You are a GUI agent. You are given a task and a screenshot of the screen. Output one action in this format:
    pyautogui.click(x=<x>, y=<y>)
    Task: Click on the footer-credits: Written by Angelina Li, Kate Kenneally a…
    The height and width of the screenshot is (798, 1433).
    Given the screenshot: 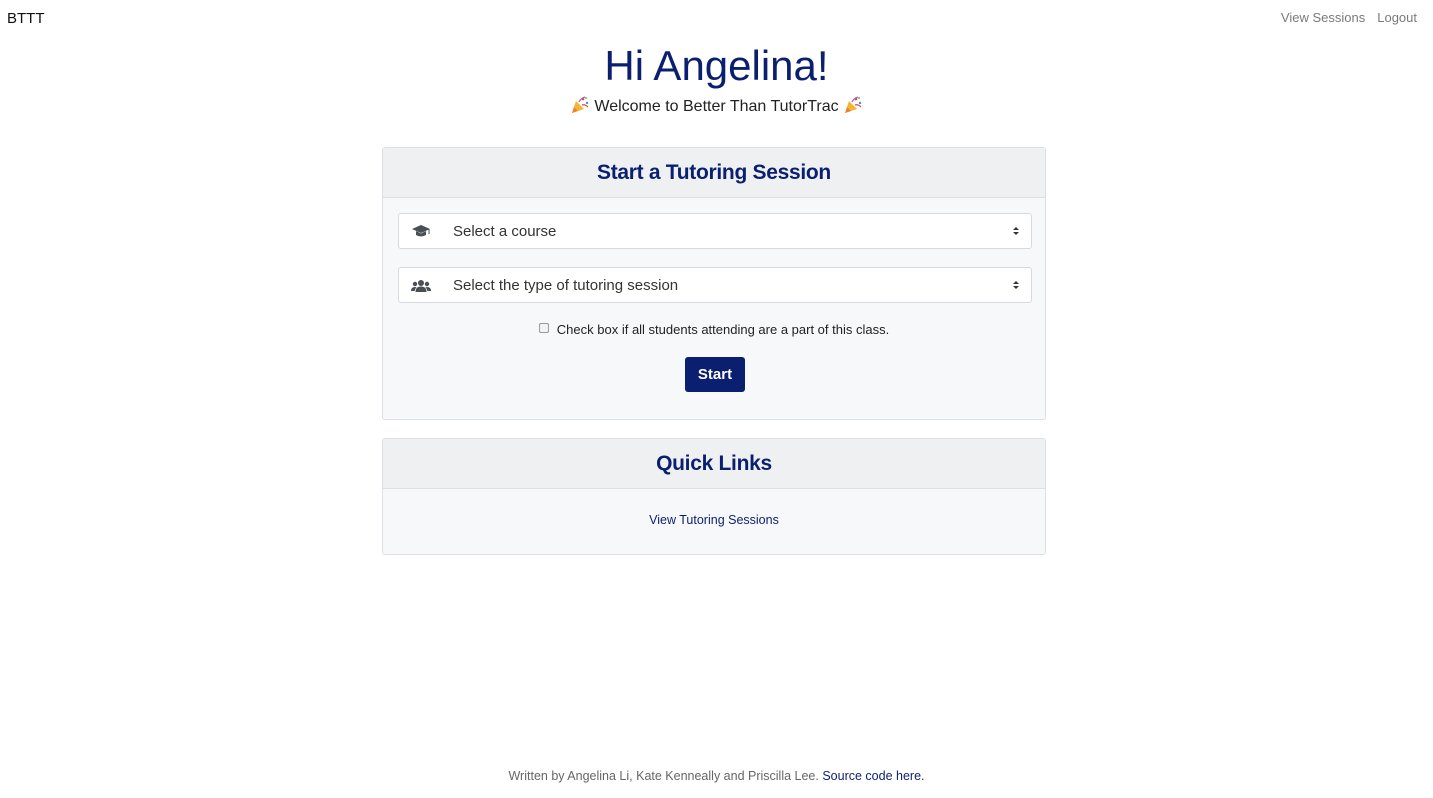 What is the action you would take?
    pyautogui.click(x=663, y=776)
    